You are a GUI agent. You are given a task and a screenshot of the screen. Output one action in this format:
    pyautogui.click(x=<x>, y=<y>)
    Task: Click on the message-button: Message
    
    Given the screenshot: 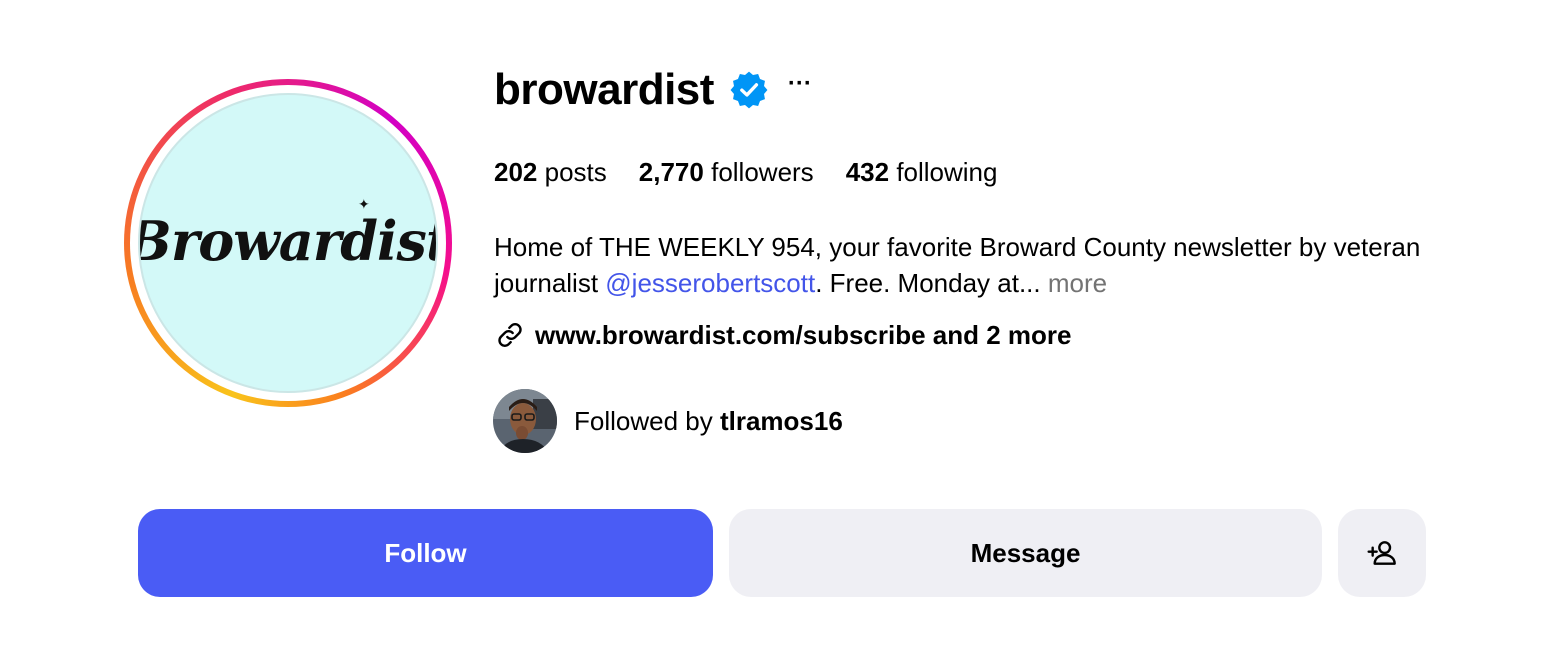 What is the action you would take?
    pyautogui.click(x=1025, y=553)
    